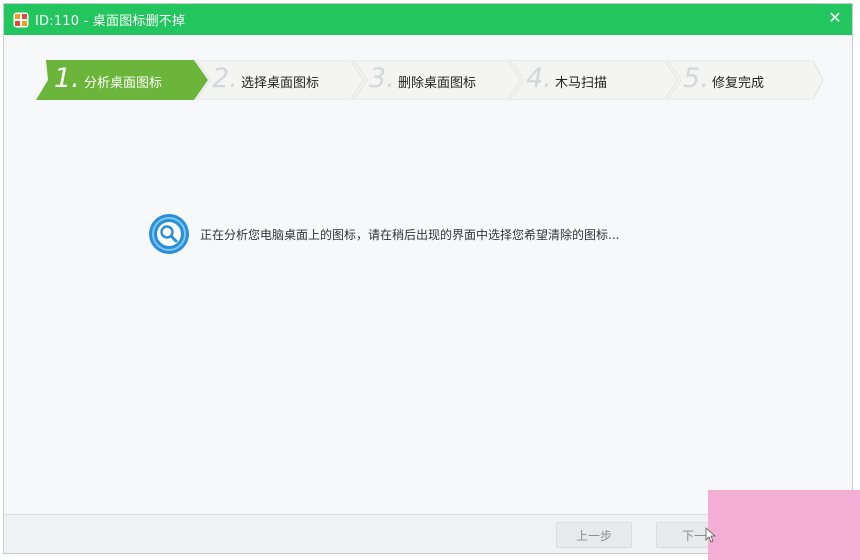  Describe the element at coordinates (711, 535) in the screenshot. I see `cursor-icon` at that location.